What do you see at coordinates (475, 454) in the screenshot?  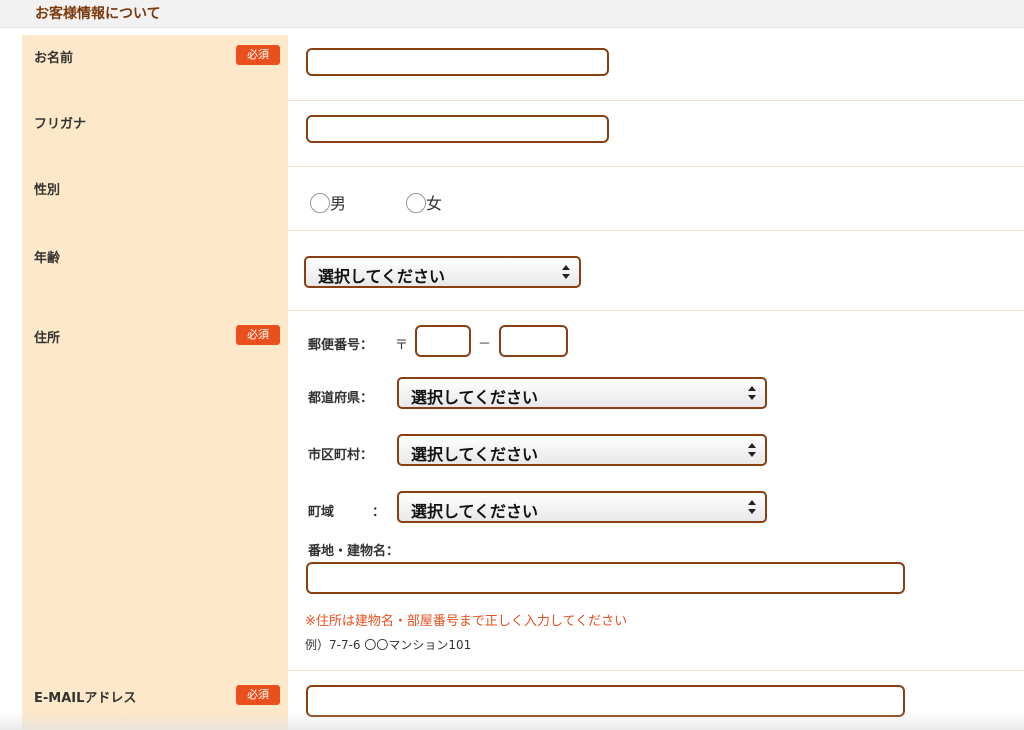 I see `city-select-value: 選択してください` at bounding box center [475, 454].